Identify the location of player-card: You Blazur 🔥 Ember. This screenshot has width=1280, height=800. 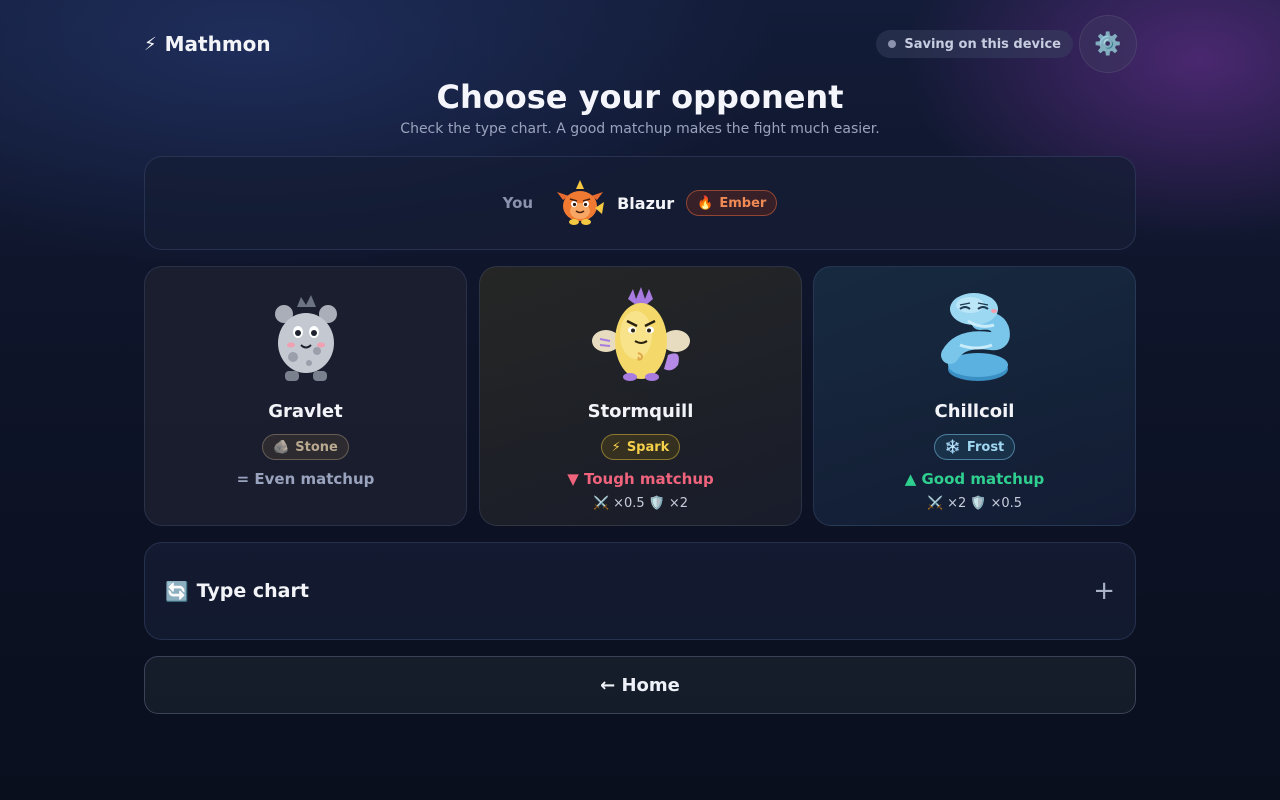
(640, 203).